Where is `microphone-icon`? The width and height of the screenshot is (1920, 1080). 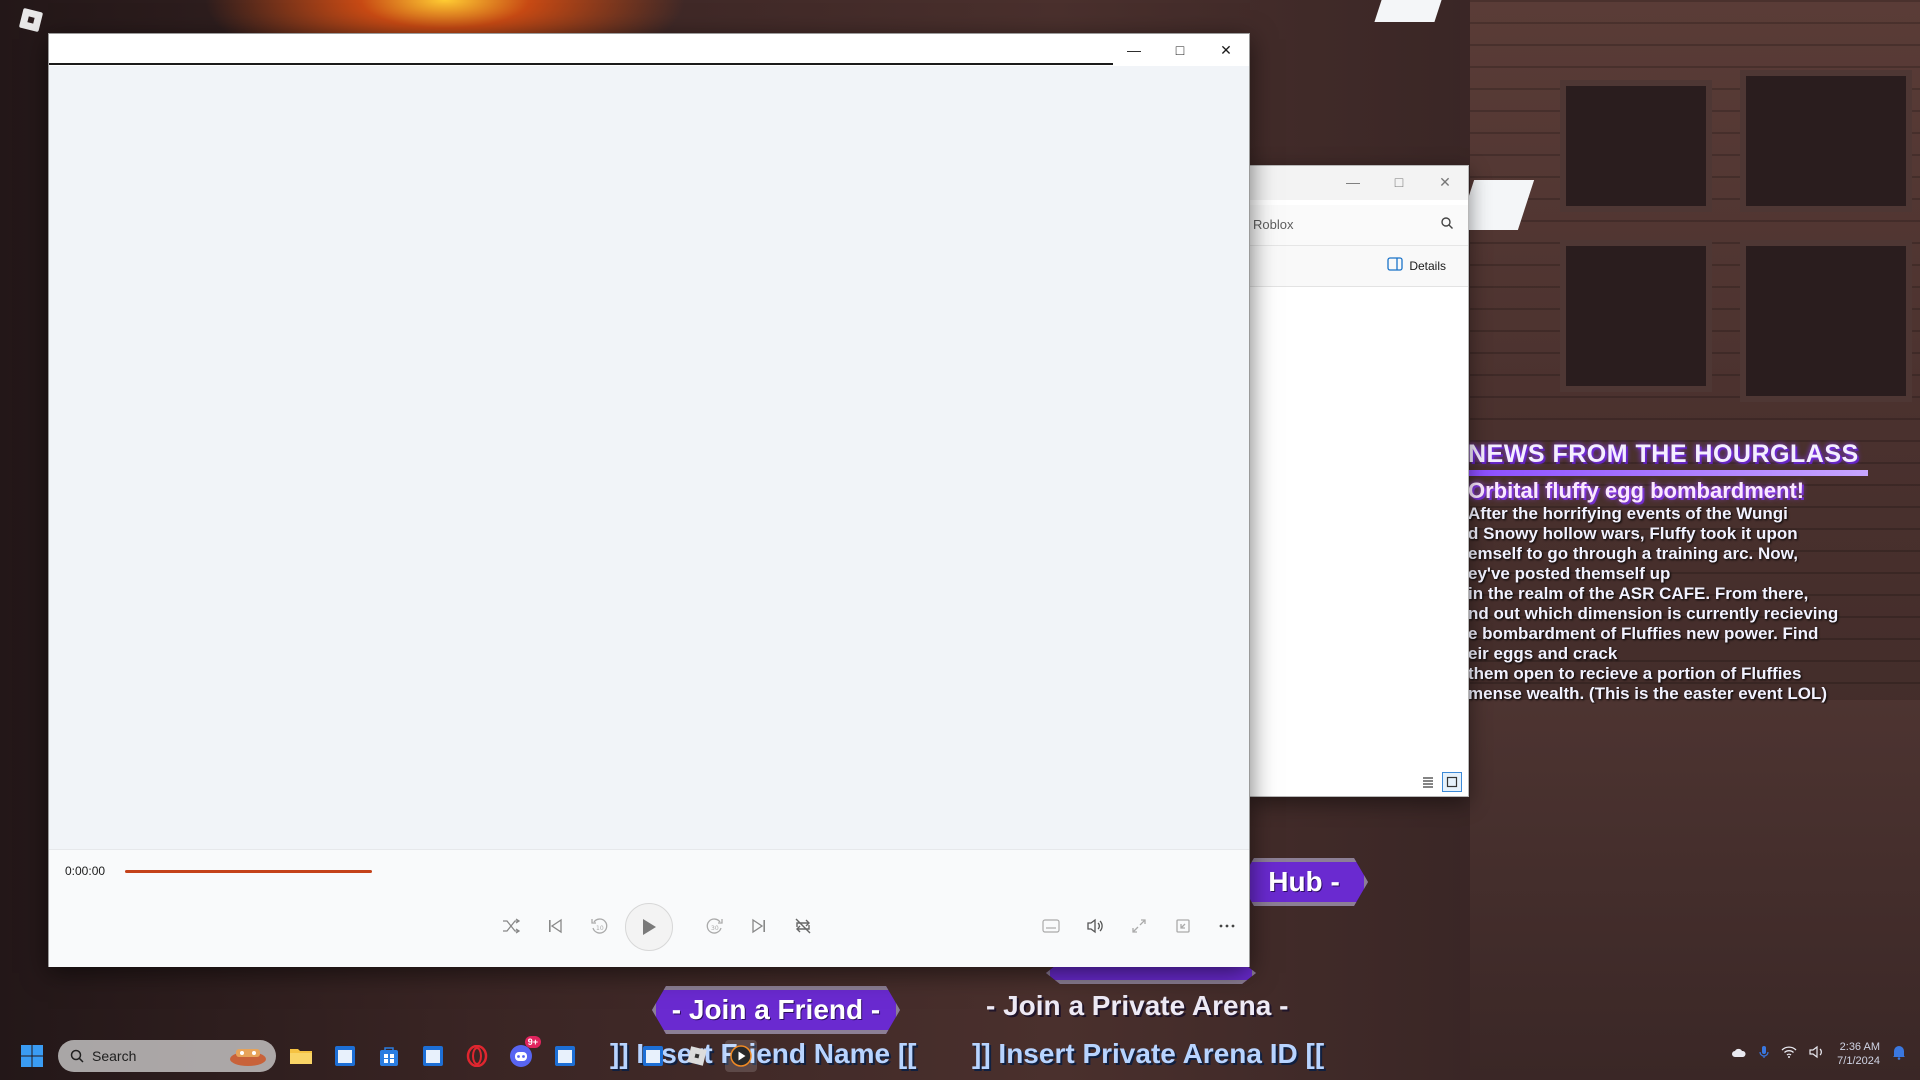
microphone-icon is located at coordinates (1764, 1054).